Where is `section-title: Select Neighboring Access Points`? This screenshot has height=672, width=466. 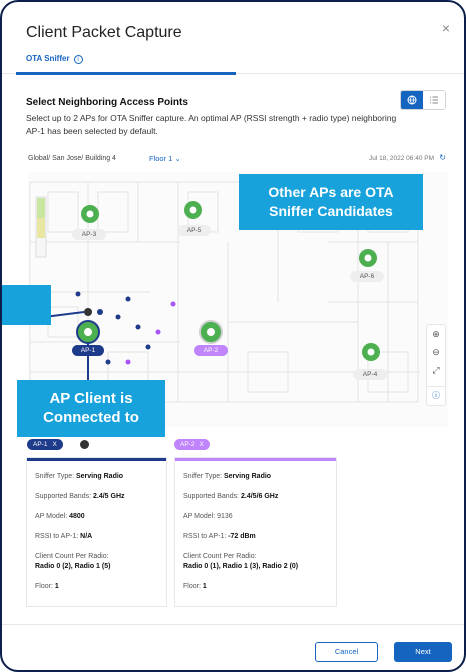 section-title: Select Neighboring Access Points is located at coordinates (107, 102).